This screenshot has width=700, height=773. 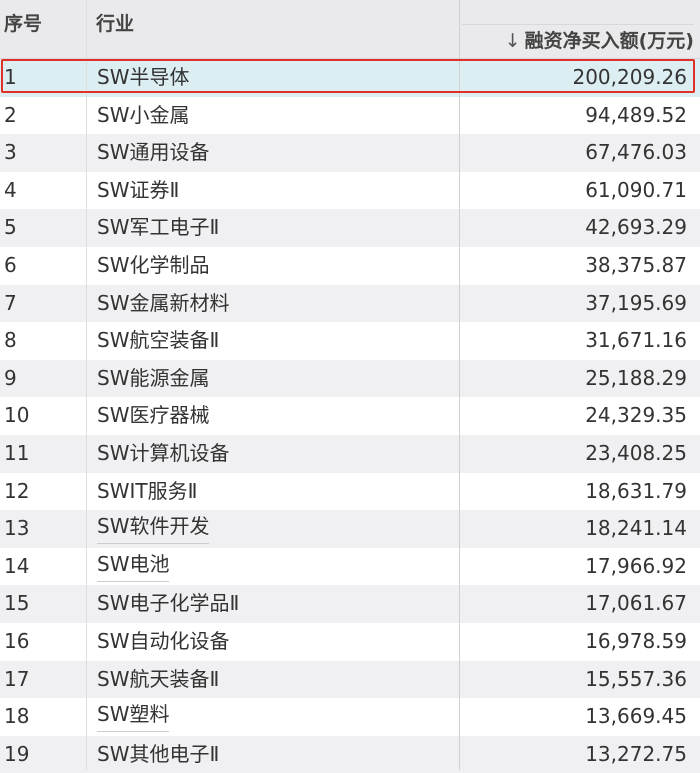 What do you see at coordinates (350, 78) in the screenshot?
I see `table-row: 1 SW半导体 200,209.26` at bounding box center [350, 78].